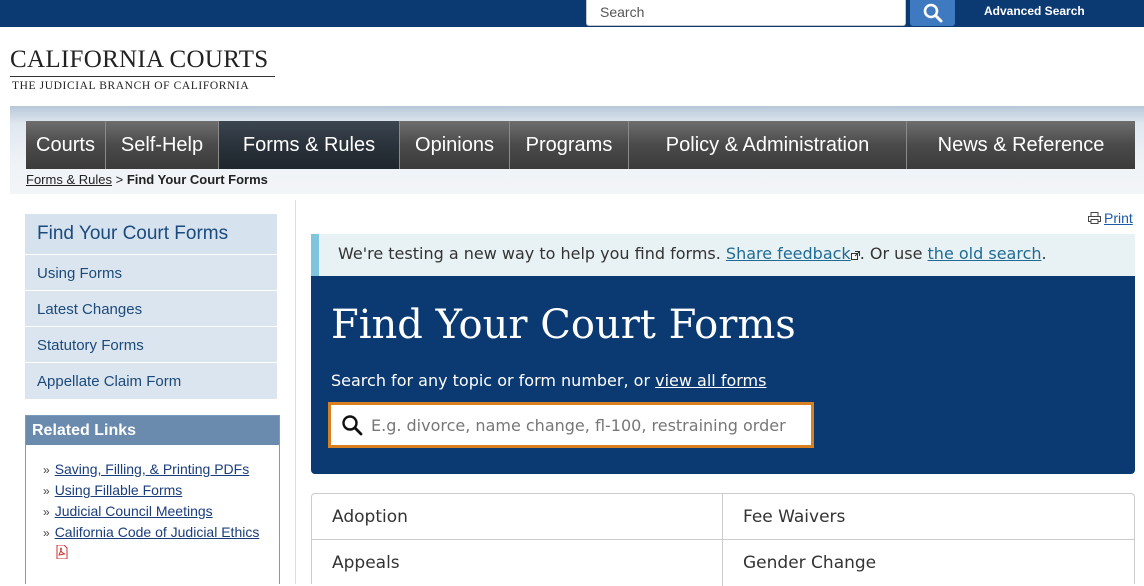 Image resolution: width=1144 pixels, height=586 pixels. I want to click on list-item: » Judicial Council Meetings, so click(161, 511).